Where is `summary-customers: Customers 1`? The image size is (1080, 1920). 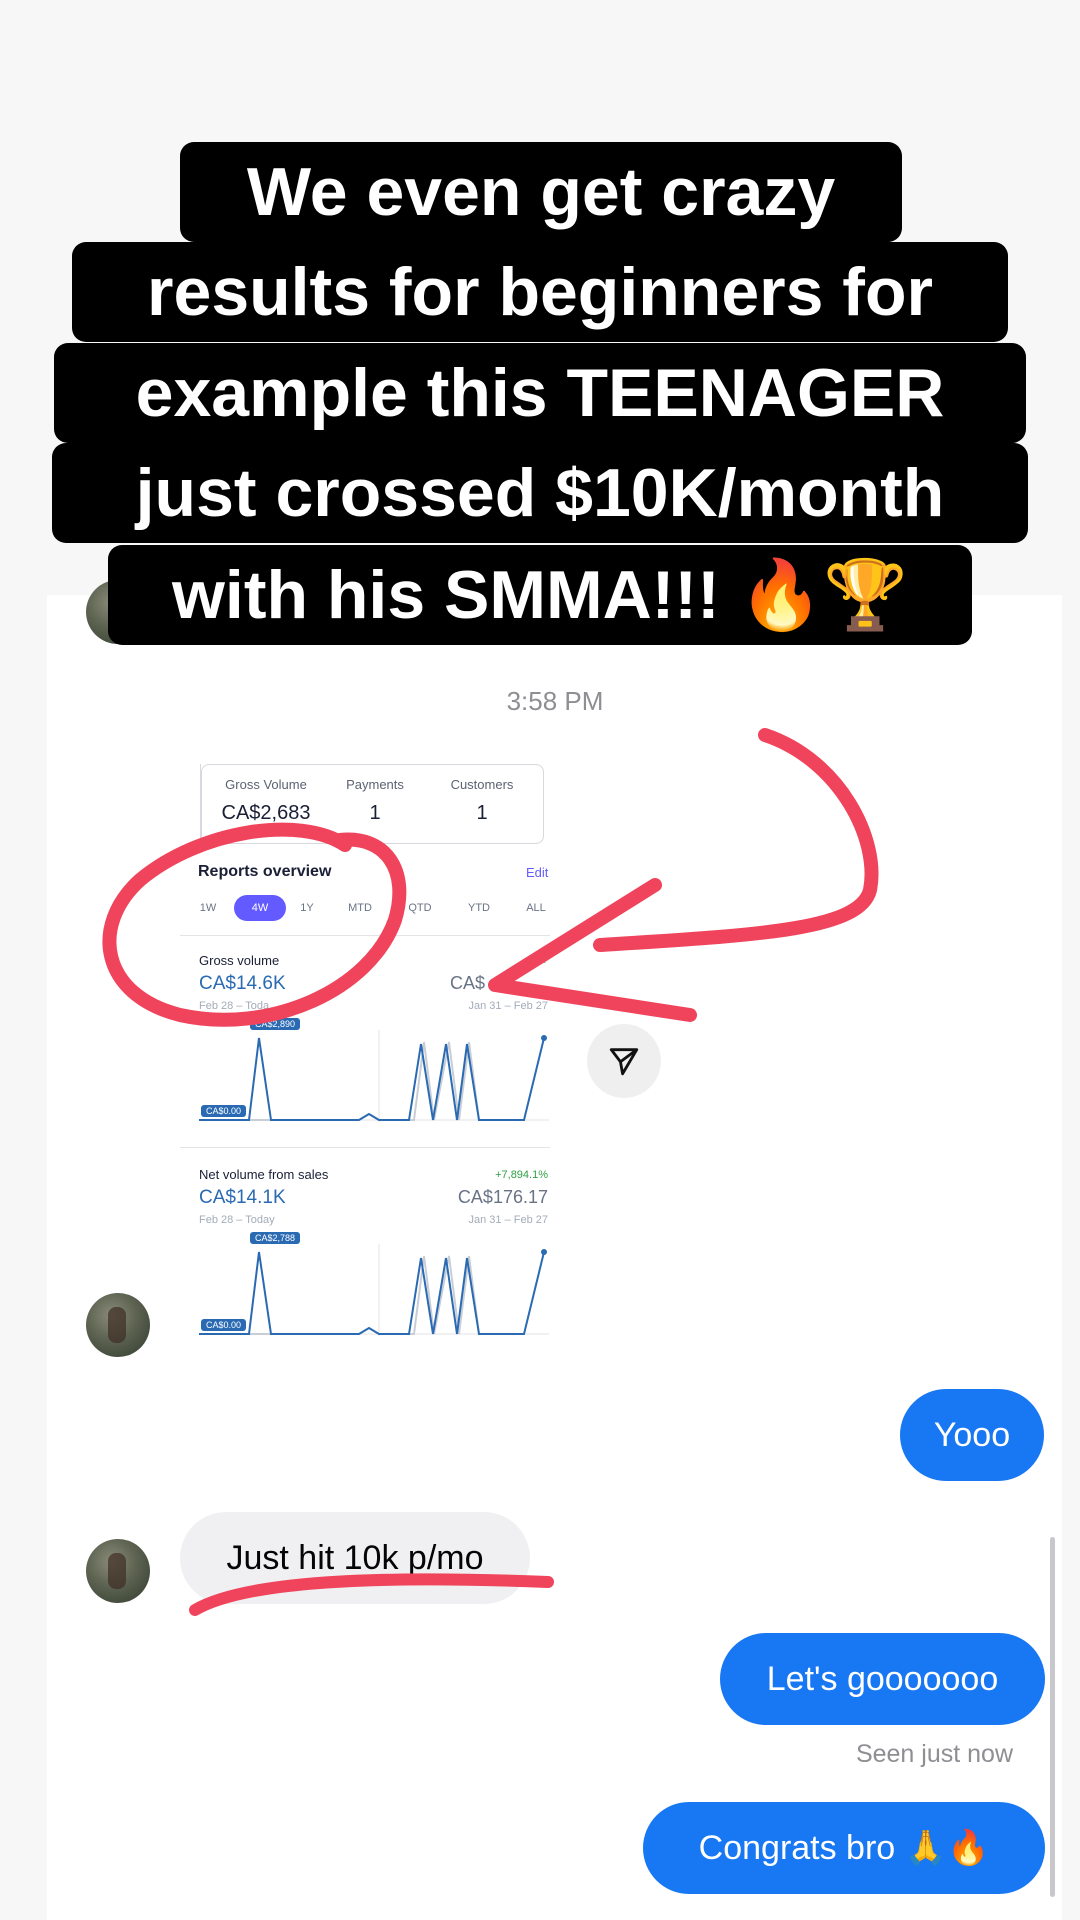 summary-customers: Customers 1 is located at coordinates (482, 801).